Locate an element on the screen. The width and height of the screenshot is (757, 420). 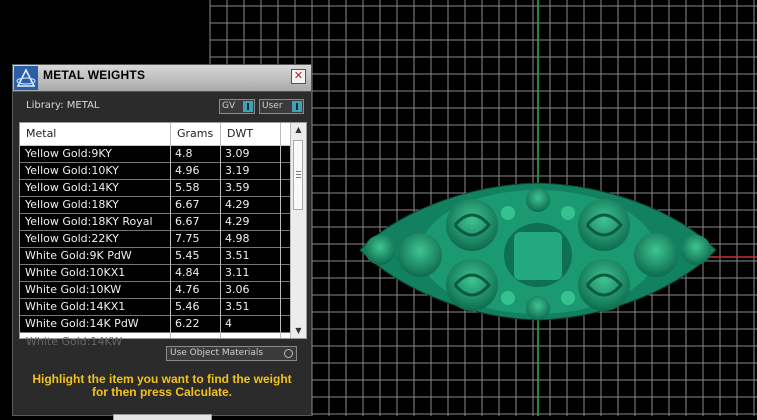
user-toggle-label: User is located at coordinates (272, 106).